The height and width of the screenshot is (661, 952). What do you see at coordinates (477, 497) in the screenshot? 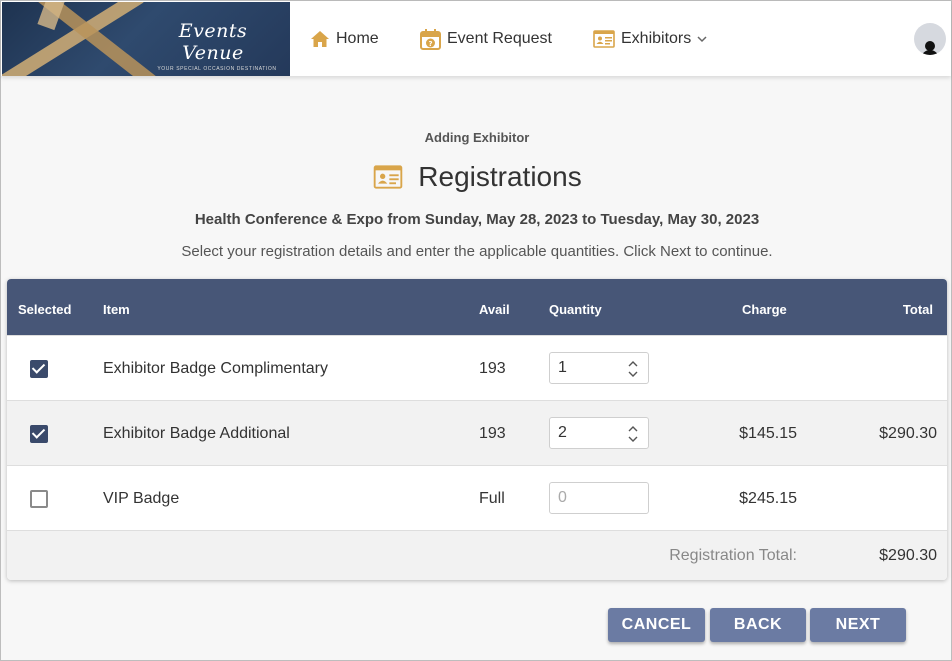
I see `table-row: VIP Badge Full 0 $245.15` at bounding box center [477, 497].